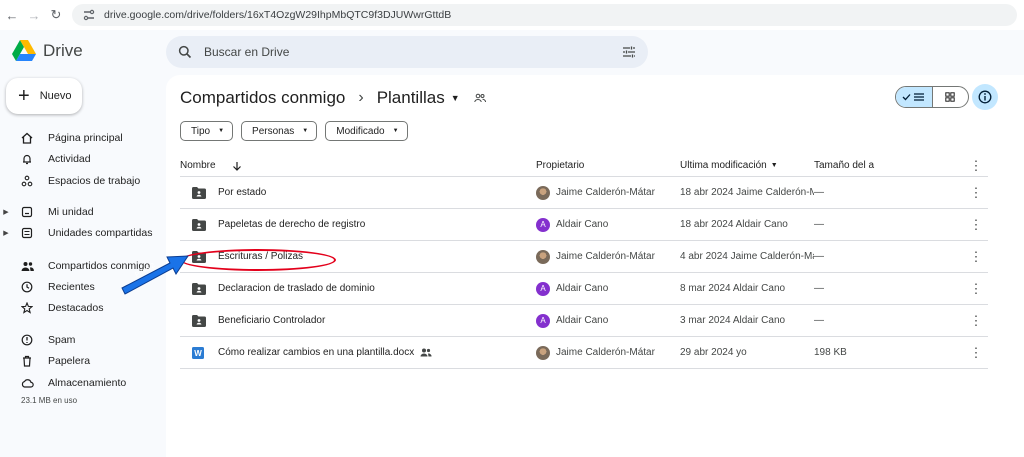 Image resolution: width=1024 pixels, height=457 pixels. I want to click on view-toggle, so click(932, 97).